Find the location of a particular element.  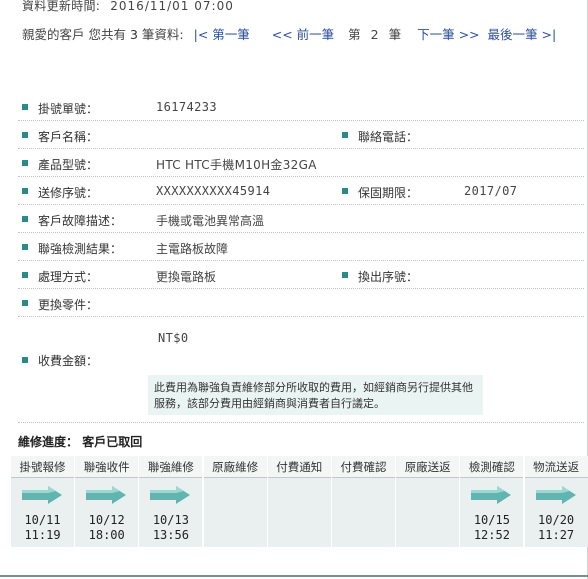

row-parts: 更換零件： is located at coordinates (301, 303).